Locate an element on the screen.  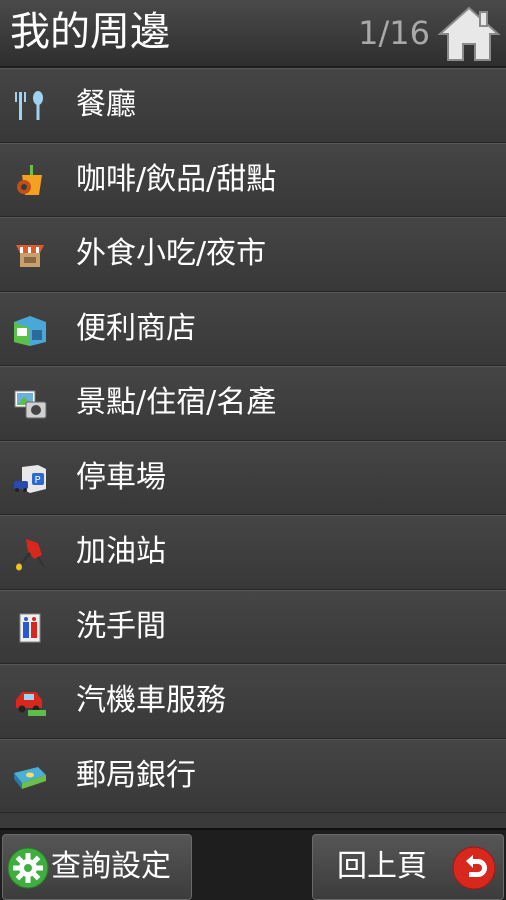
fuel-nozzle-icon is located at coordinates (30, 555).